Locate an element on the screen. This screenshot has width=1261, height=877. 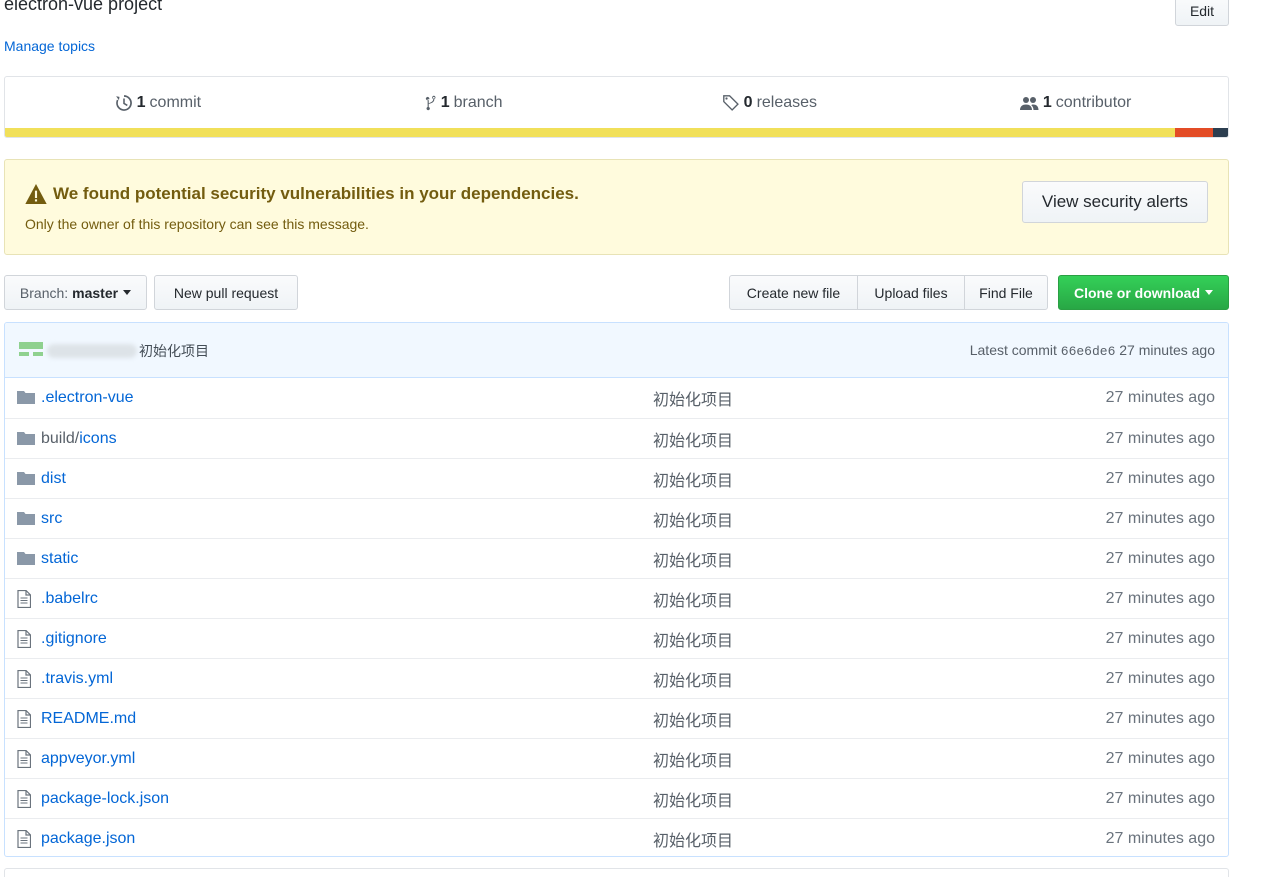
commits-link: 1 commit is located at coordinates (158, 103).